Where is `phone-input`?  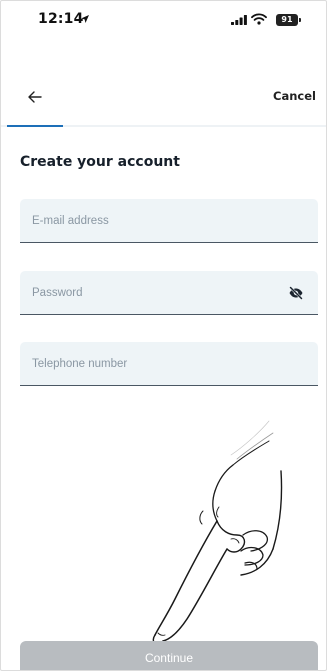 phone-input is located at coordinates (169, 363).